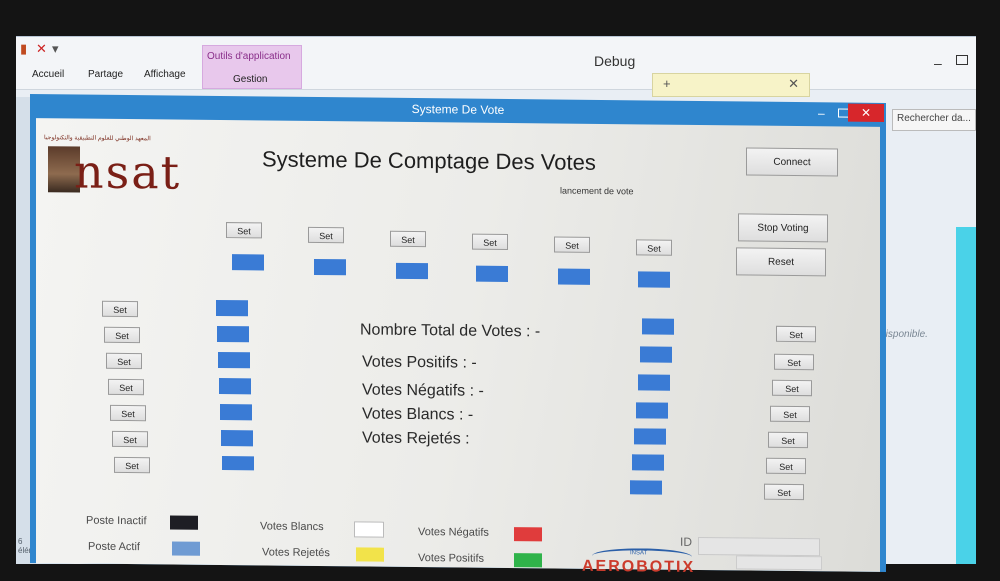 The height and width of the screenshot is (581, 1000). What do you see at coordinates (966, 395) in the screenshot?
I see `desktop-background` at bounding box center [966, 395].